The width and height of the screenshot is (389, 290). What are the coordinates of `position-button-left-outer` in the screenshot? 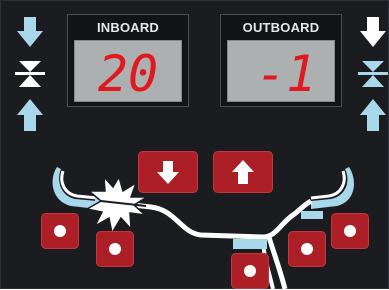 It's located at (60, 231).